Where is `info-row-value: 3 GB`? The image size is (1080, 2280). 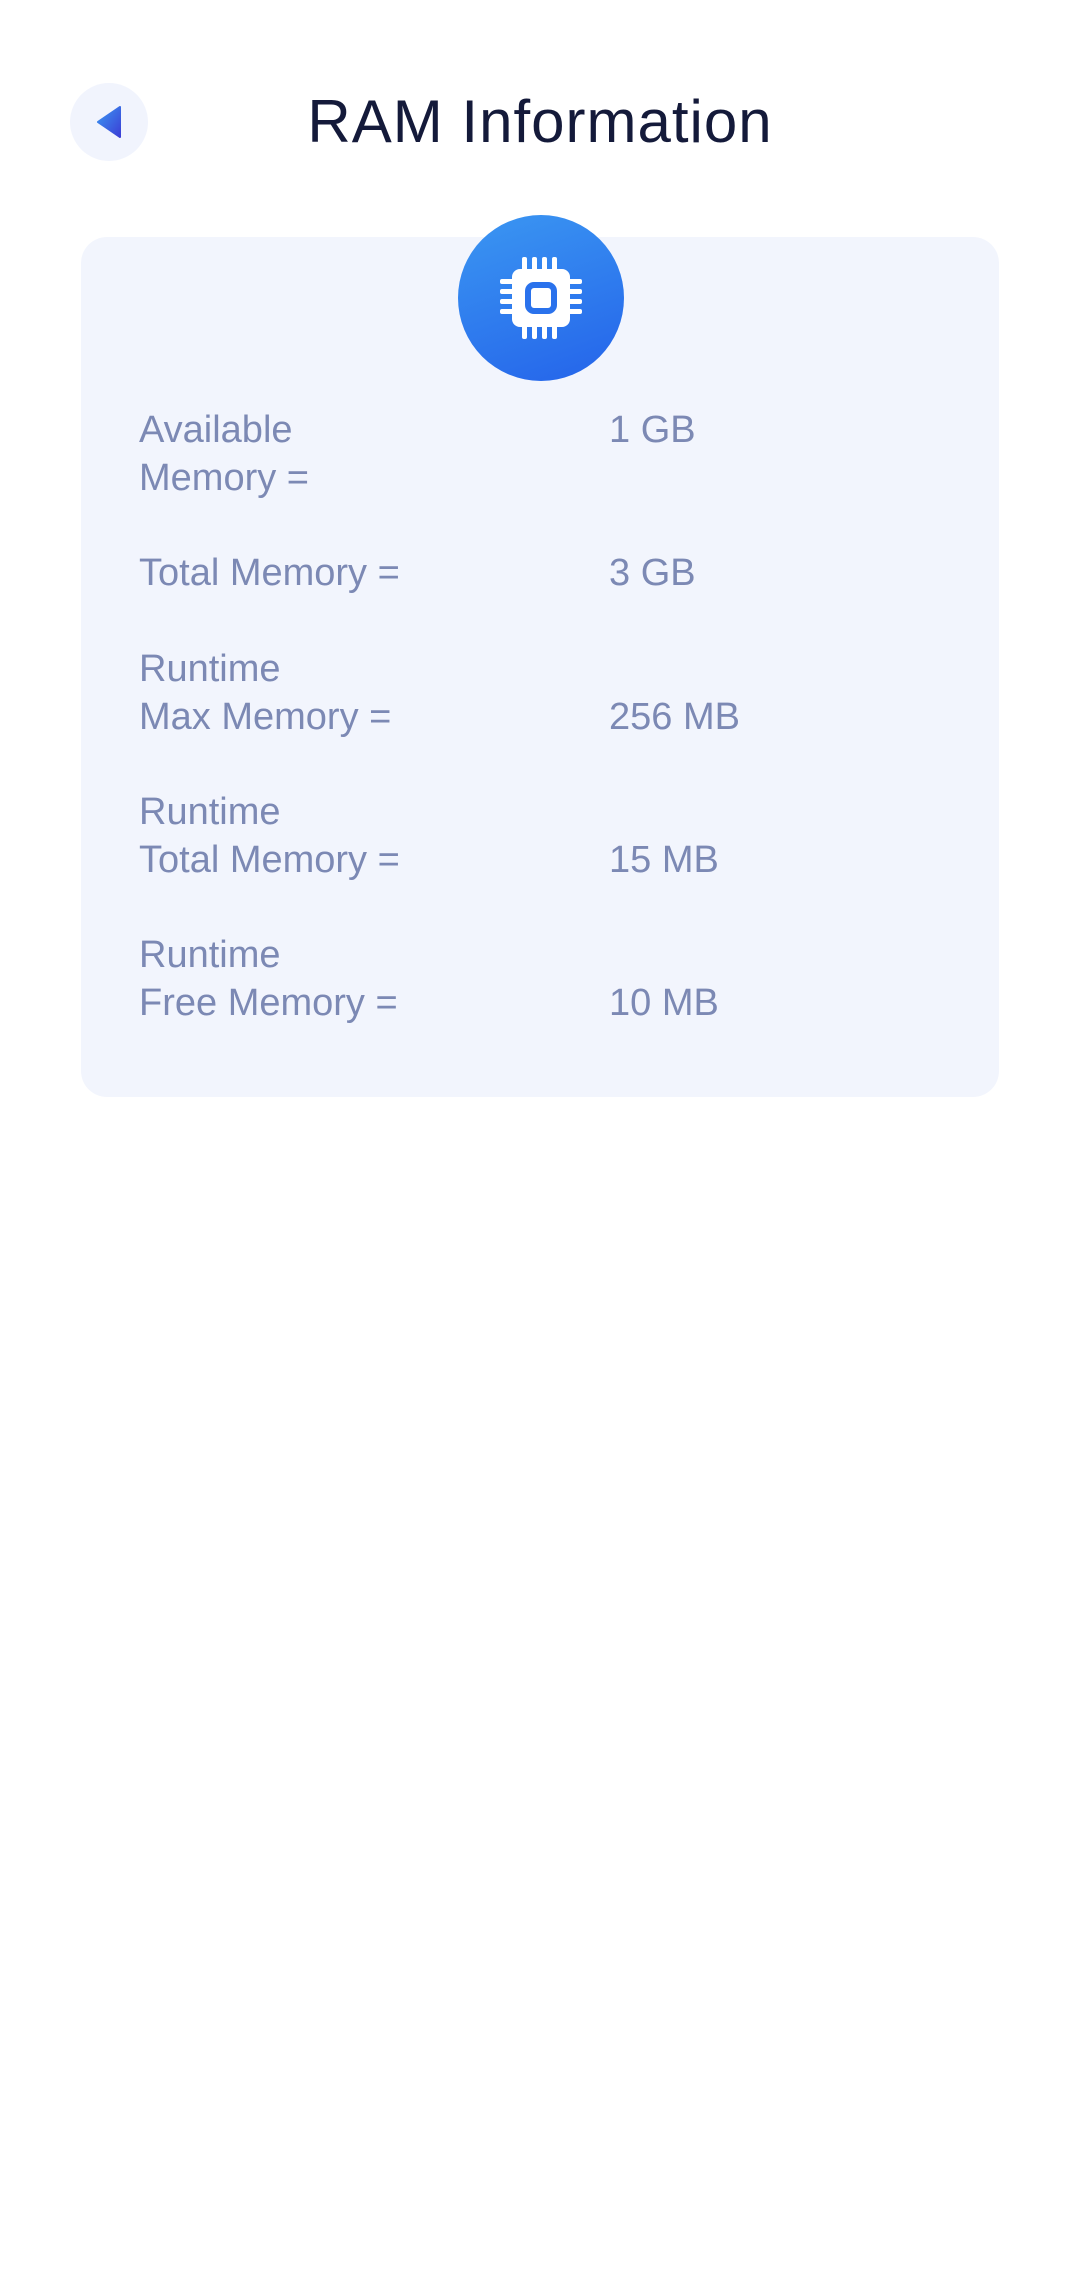
info-row-value: 3 GB is located at coordinates (652, 573).